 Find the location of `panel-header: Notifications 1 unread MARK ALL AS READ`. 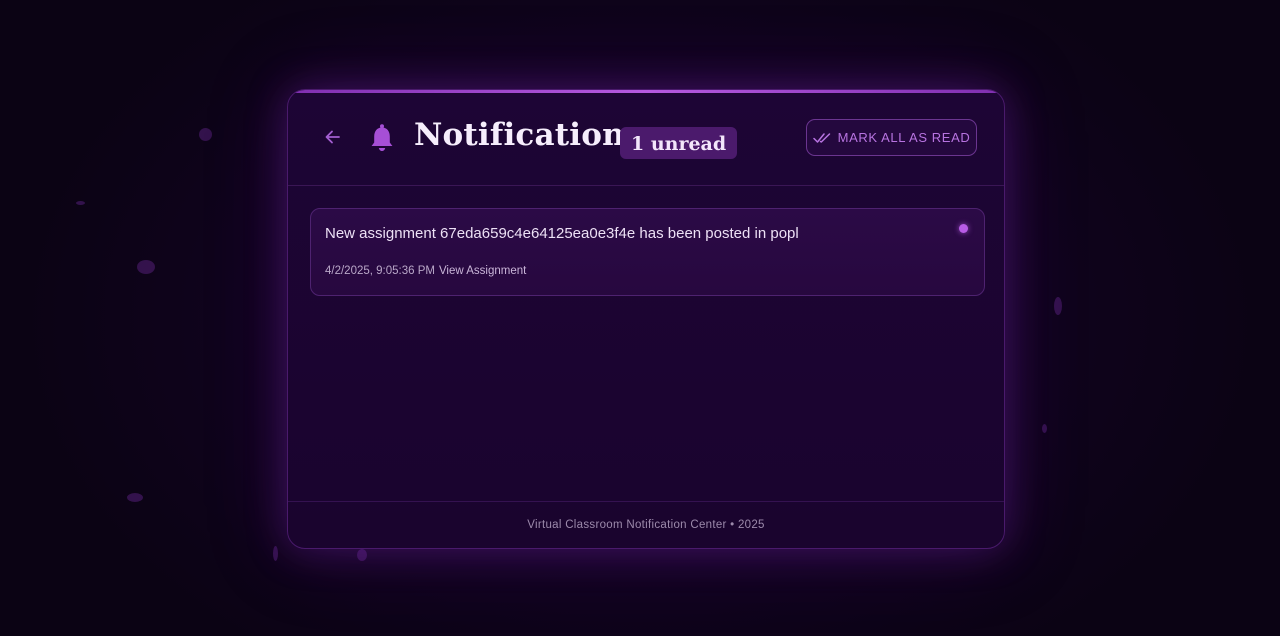

panel-header: Notifications 1 unread MARK ALL AS READ is located at coordinates (646, 138).